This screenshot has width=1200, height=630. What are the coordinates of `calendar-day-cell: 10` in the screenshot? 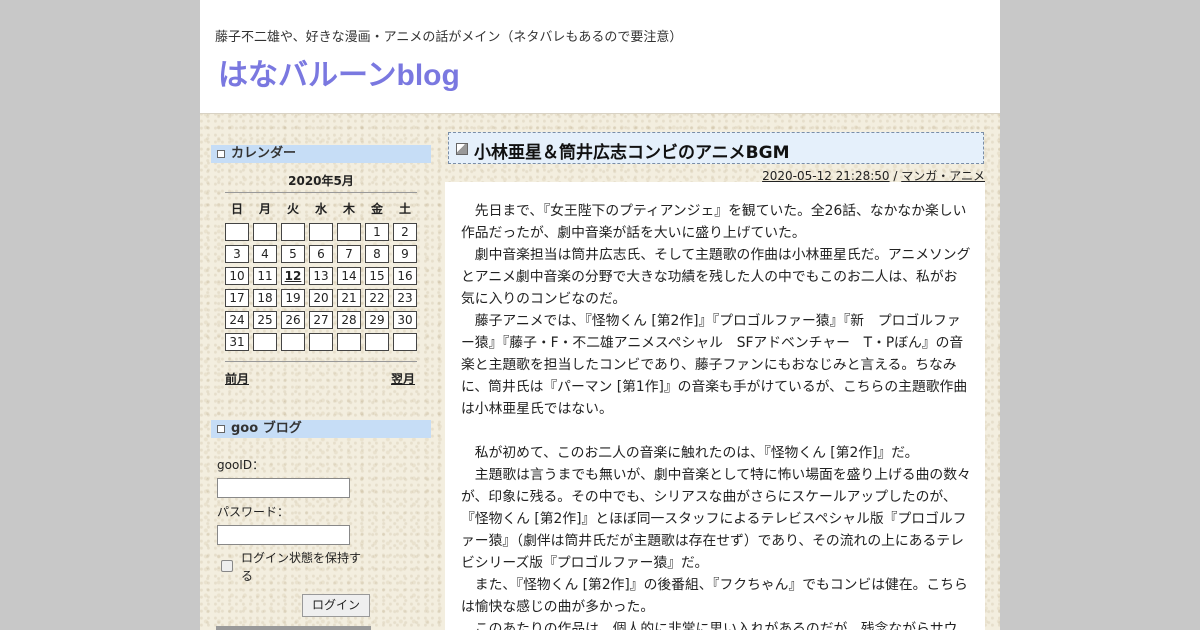 It's located at (237, 276).